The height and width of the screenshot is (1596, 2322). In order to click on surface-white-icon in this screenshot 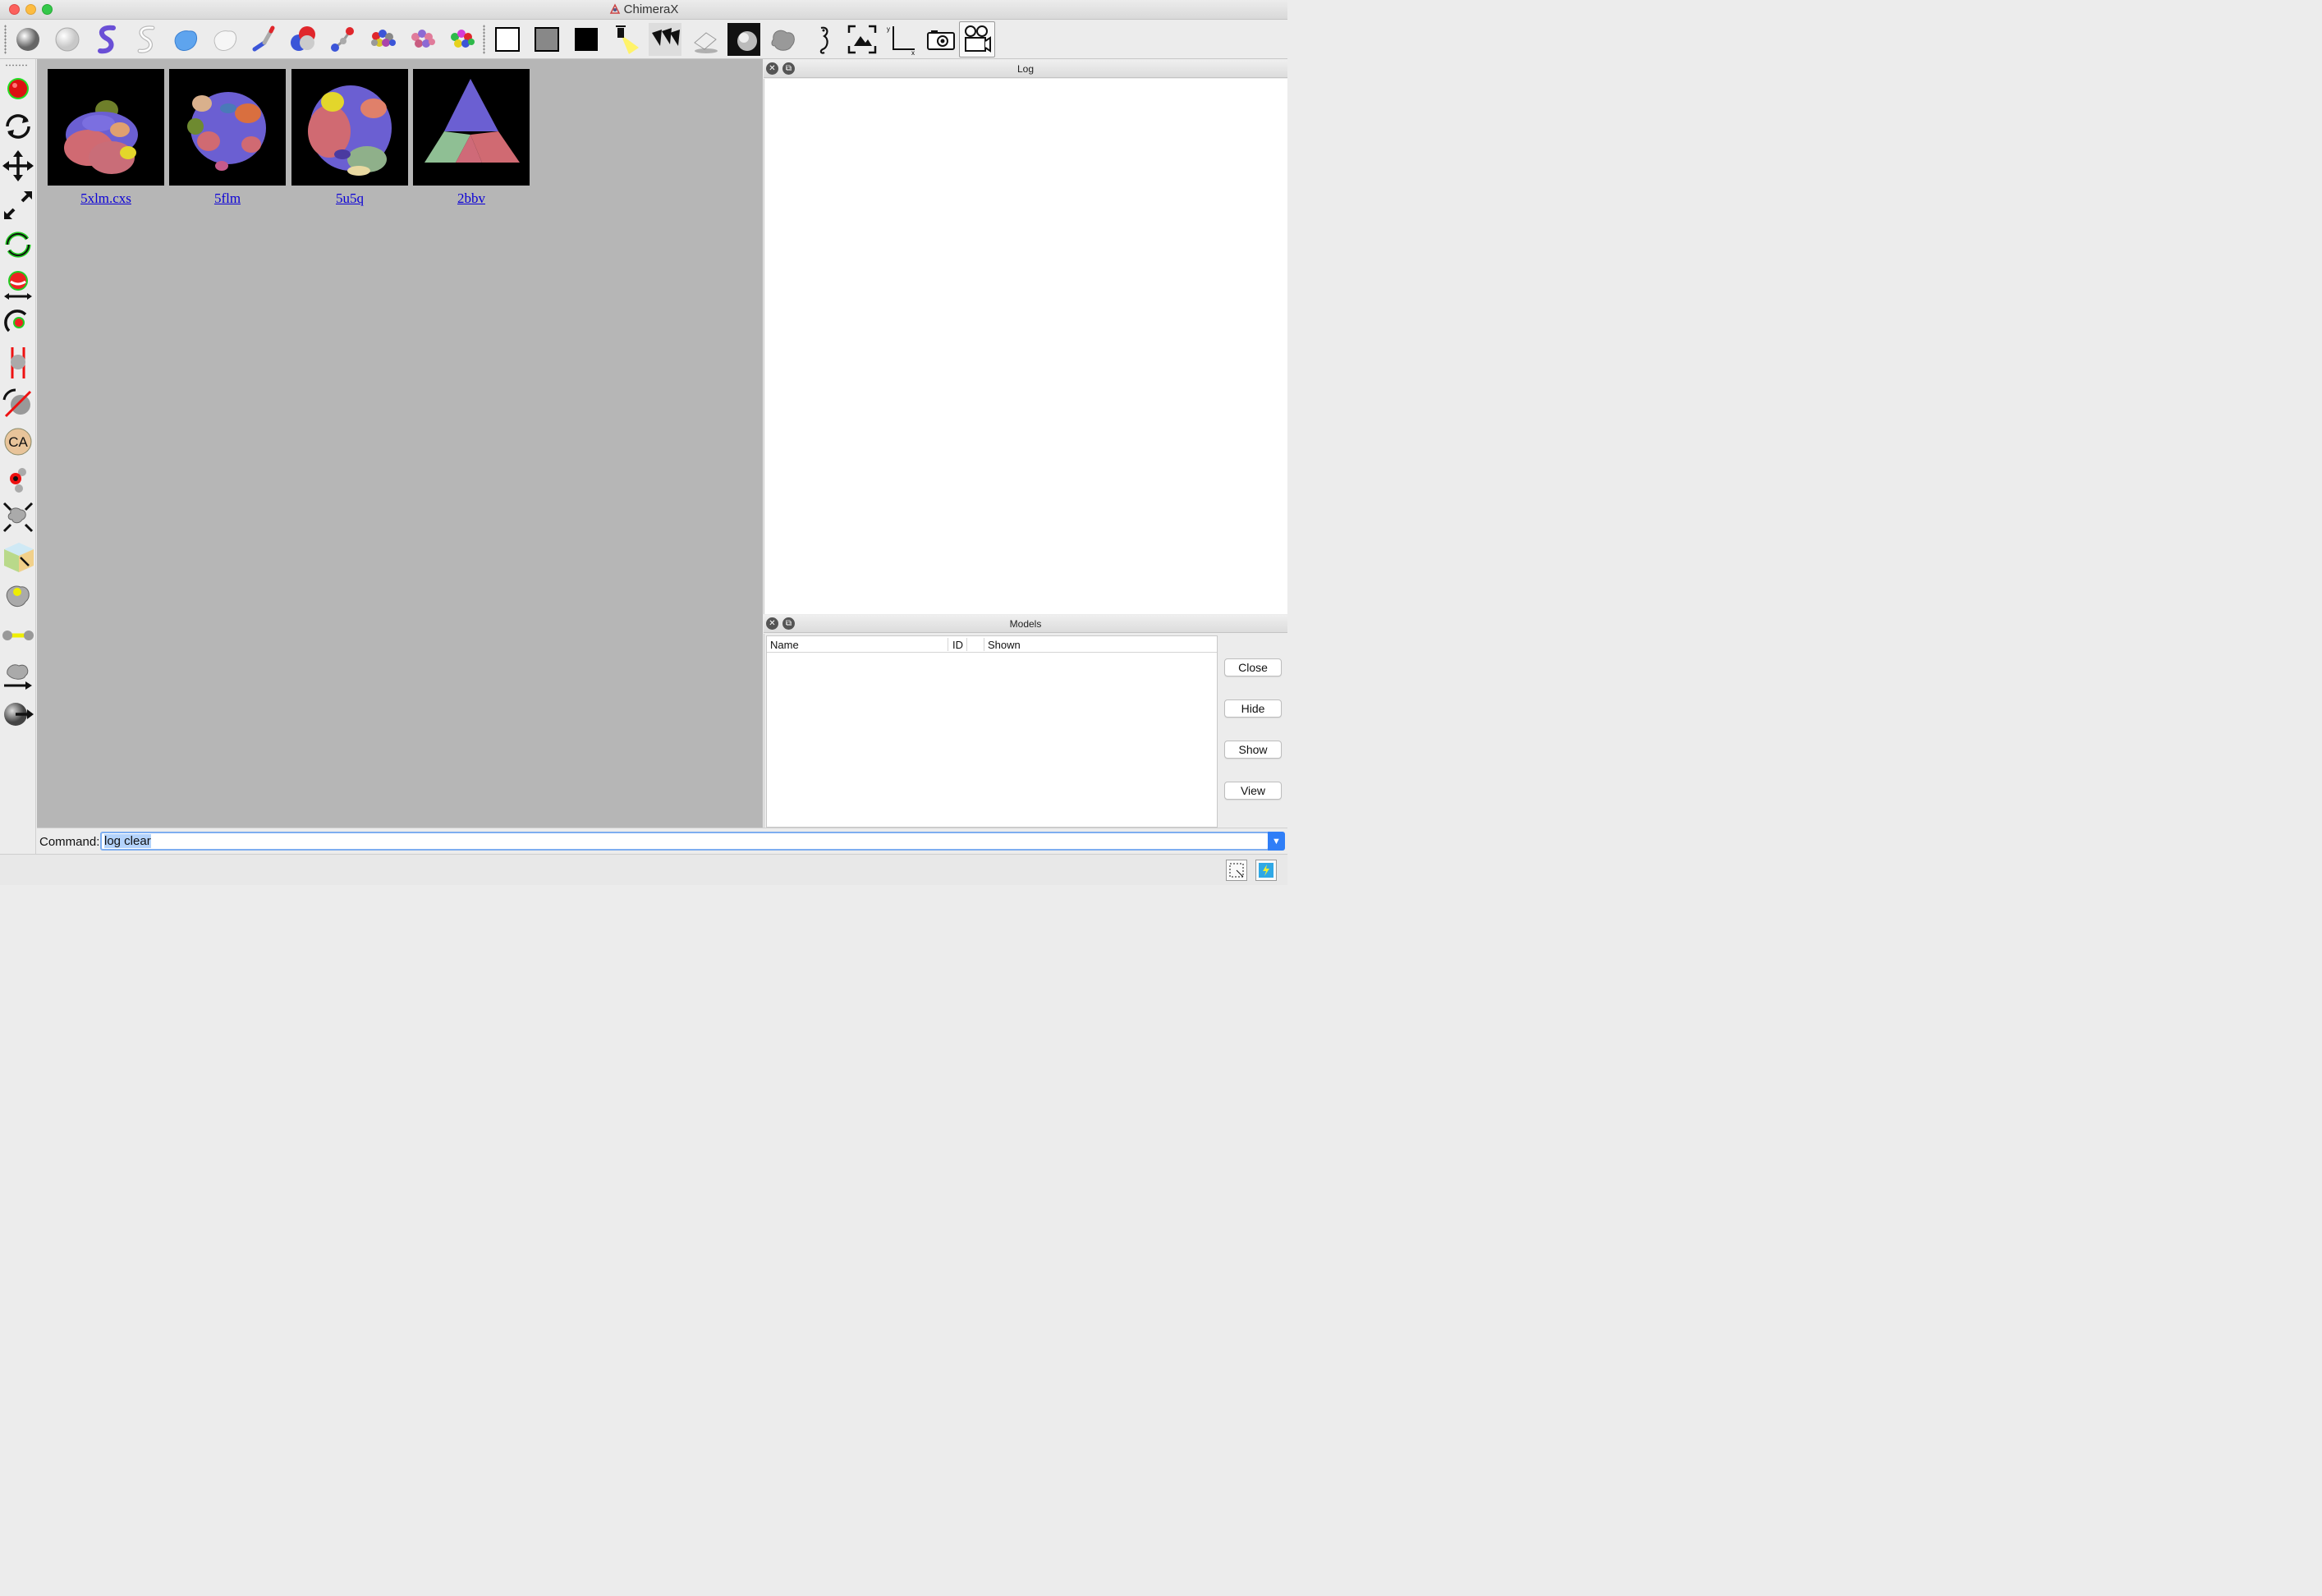, I will do `click(225, 39)`.